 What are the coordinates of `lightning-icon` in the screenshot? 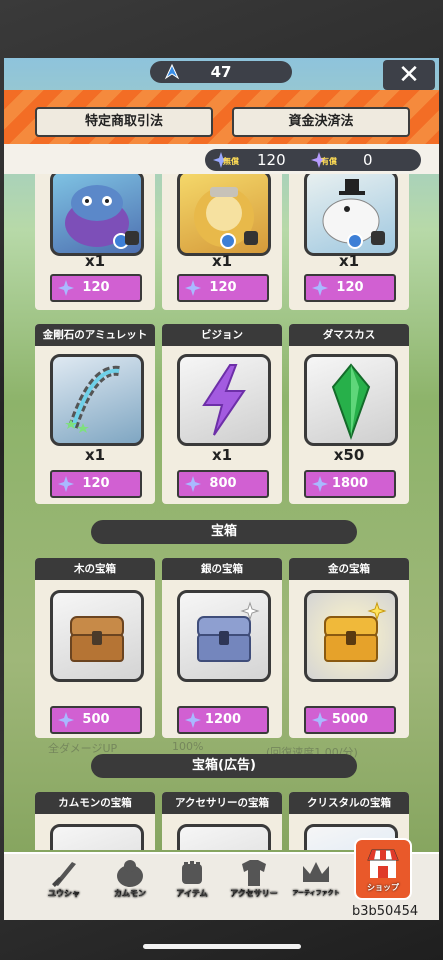 It's located at (224, 400).